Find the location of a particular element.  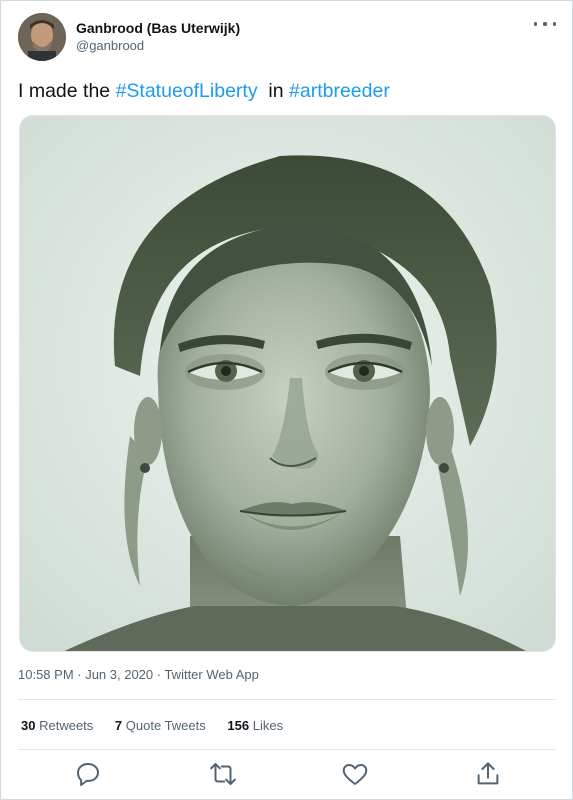

tweet-header: Ganbrood (Bas Uterwijk) @ganbrood is located at coordinates (288, 37).